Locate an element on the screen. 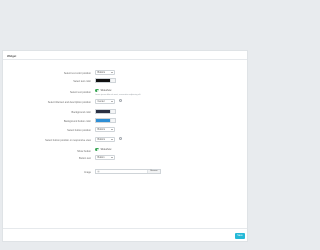  row-label: Background button color is located at coordinates (77, 121).